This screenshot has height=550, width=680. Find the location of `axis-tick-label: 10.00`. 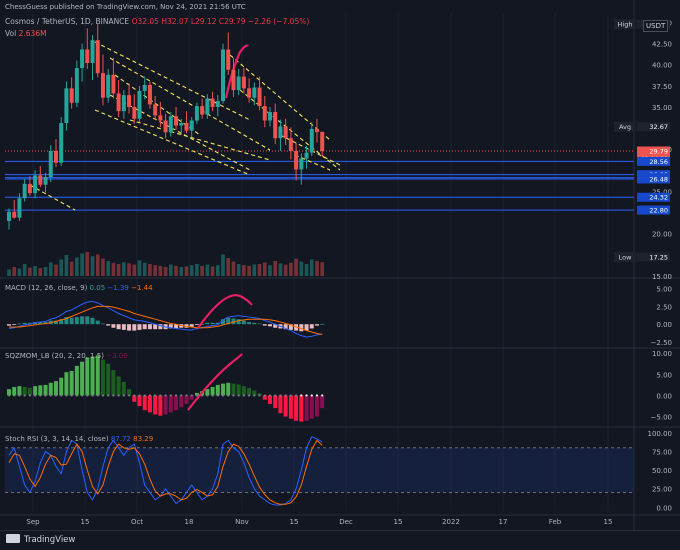

axis-tick-label: 10.00 is located at coordinates (662, 354).